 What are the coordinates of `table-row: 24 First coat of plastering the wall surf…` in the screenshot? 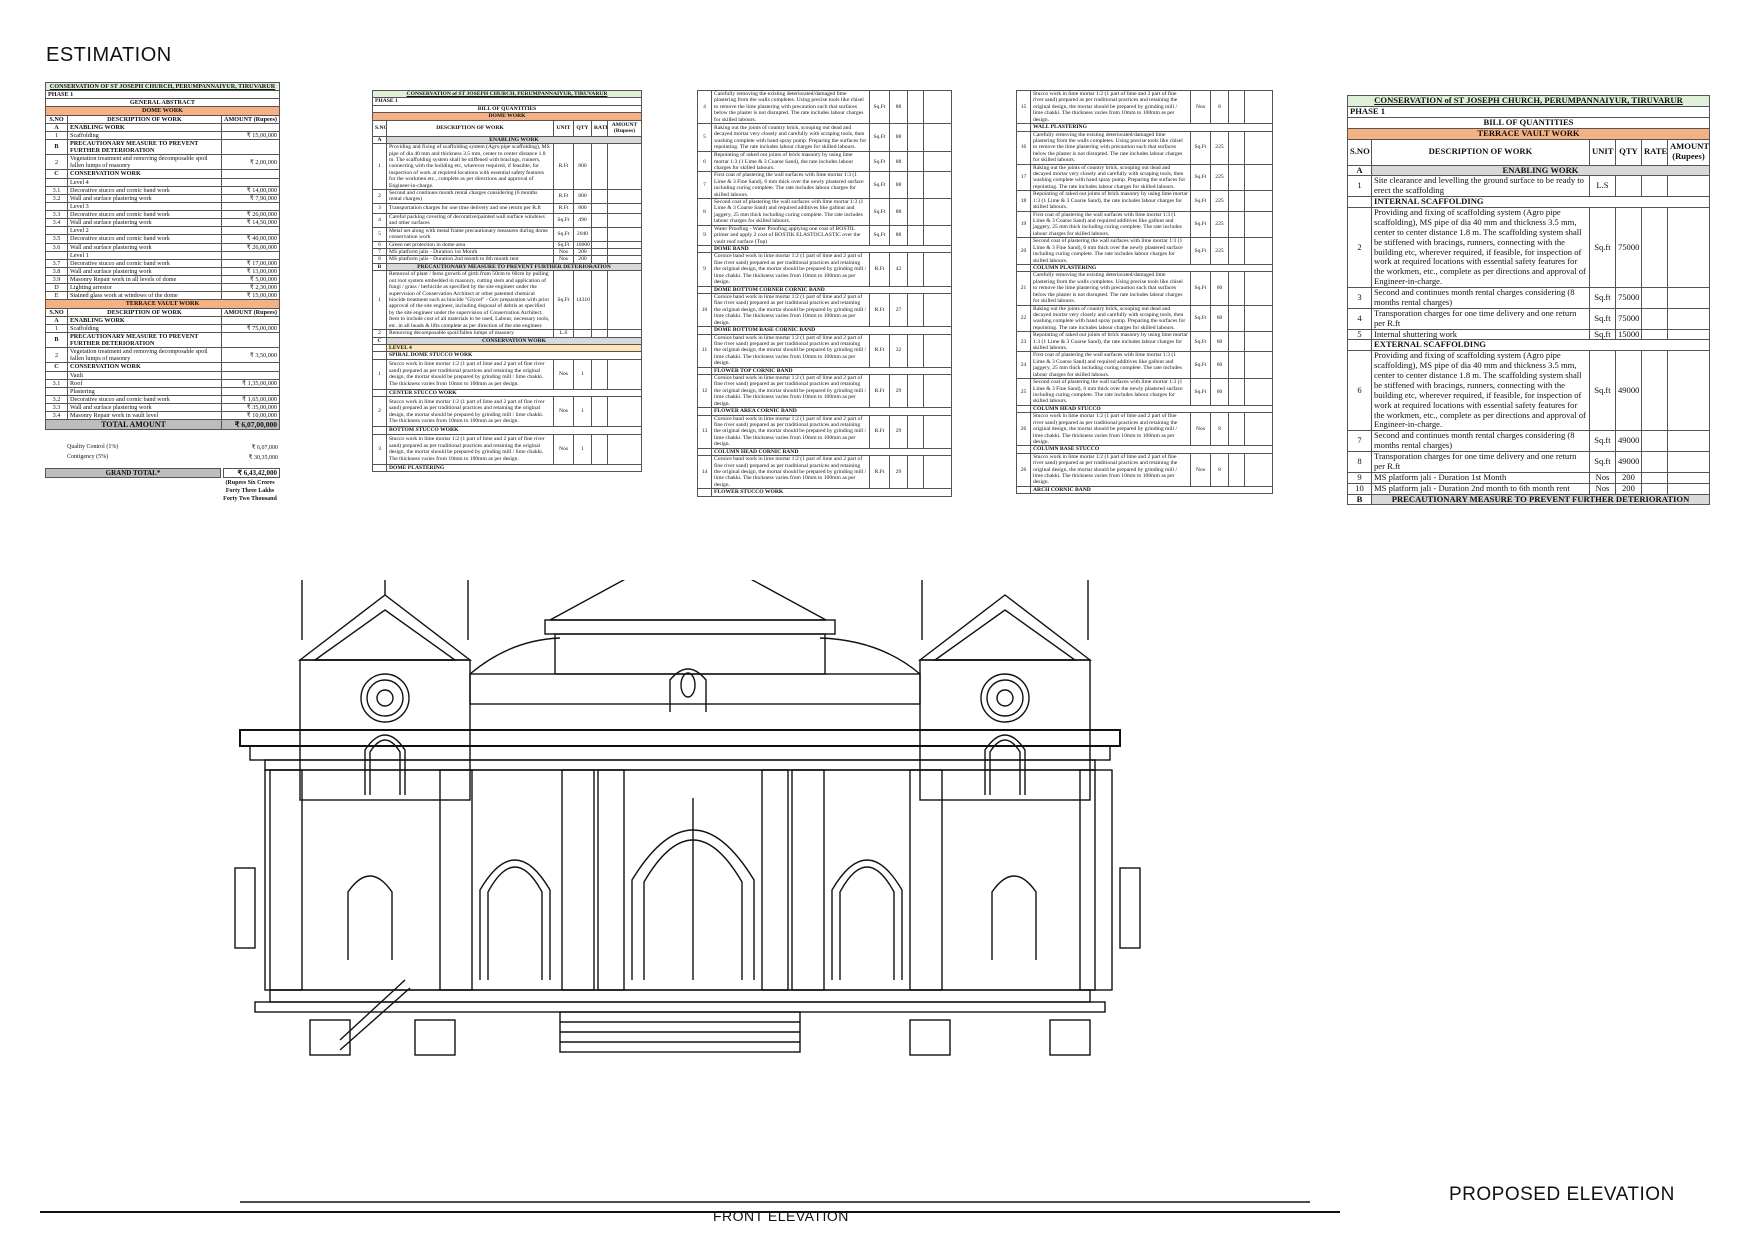 It's located at (1144, 365).